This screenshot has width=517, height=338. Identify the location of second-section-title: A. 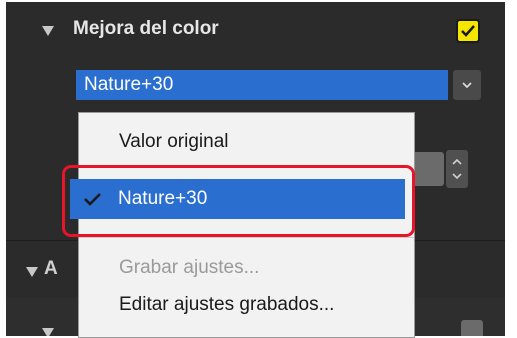
(51, 268).